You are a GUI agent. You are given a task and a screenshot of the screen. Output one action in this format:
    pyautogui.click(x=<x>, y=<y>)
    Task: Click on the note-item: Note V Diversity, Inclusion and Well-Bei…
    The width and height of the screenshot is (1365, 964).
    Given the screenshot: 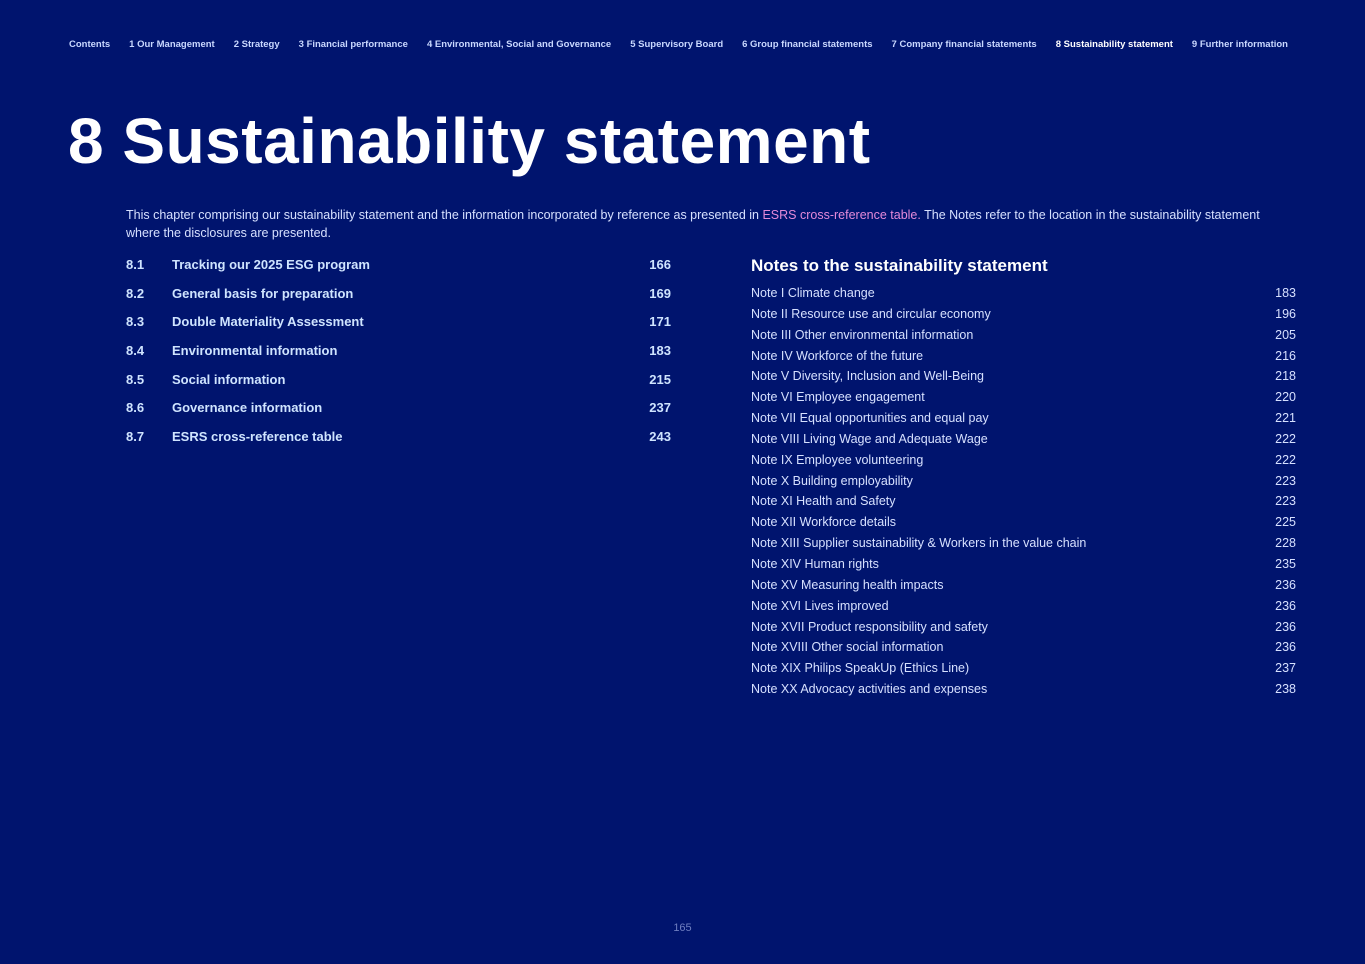 What is the action you would take?
    pyautogui.click(x=1023, y=379)
    